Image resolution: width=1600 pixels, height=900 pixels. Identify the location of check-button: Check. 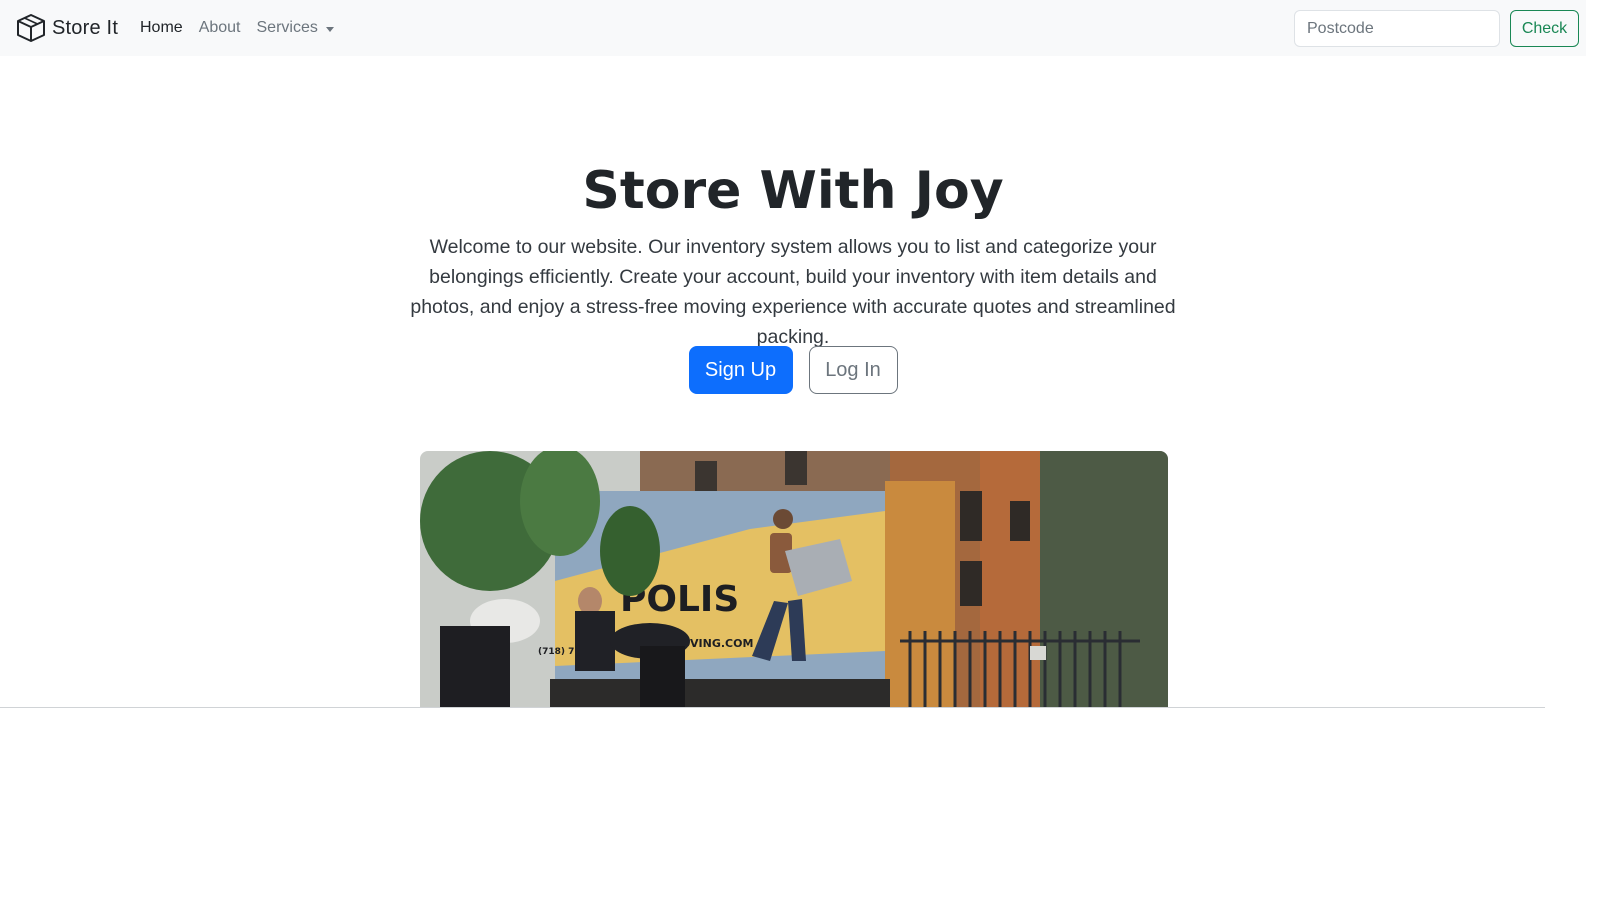
(1544, 28).